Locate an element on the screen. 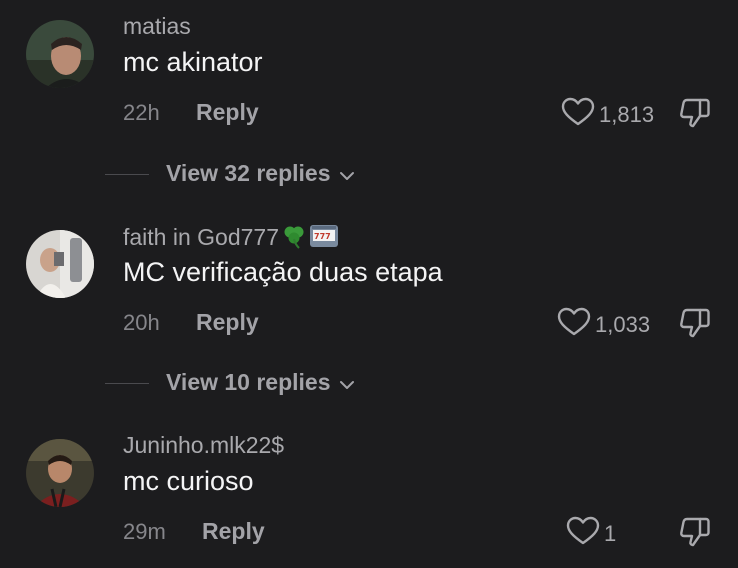 The width and height of the screenshot is (738, 568). comment-username: faith in God777 777 is located at coordinates (231, 239).